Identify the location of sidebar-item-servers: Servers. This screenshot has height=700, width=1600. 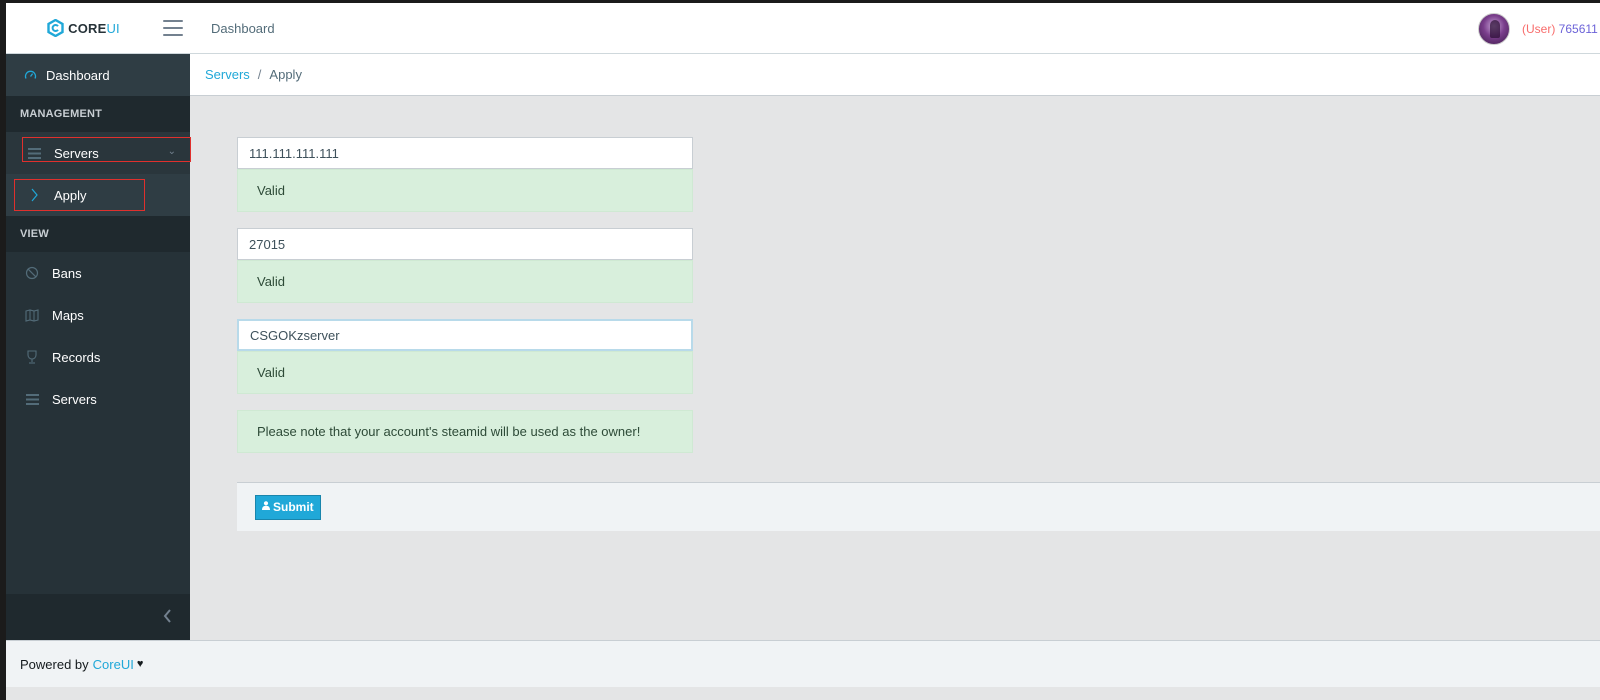
(98, 399).